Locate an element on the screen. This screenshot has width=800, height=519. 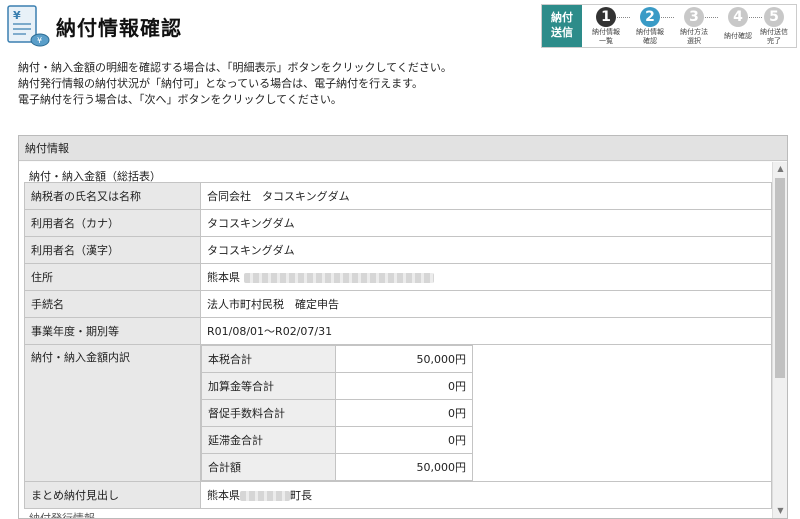
breakdown-row: 本税合計 50,000円 is located at coordinates (337, 359).